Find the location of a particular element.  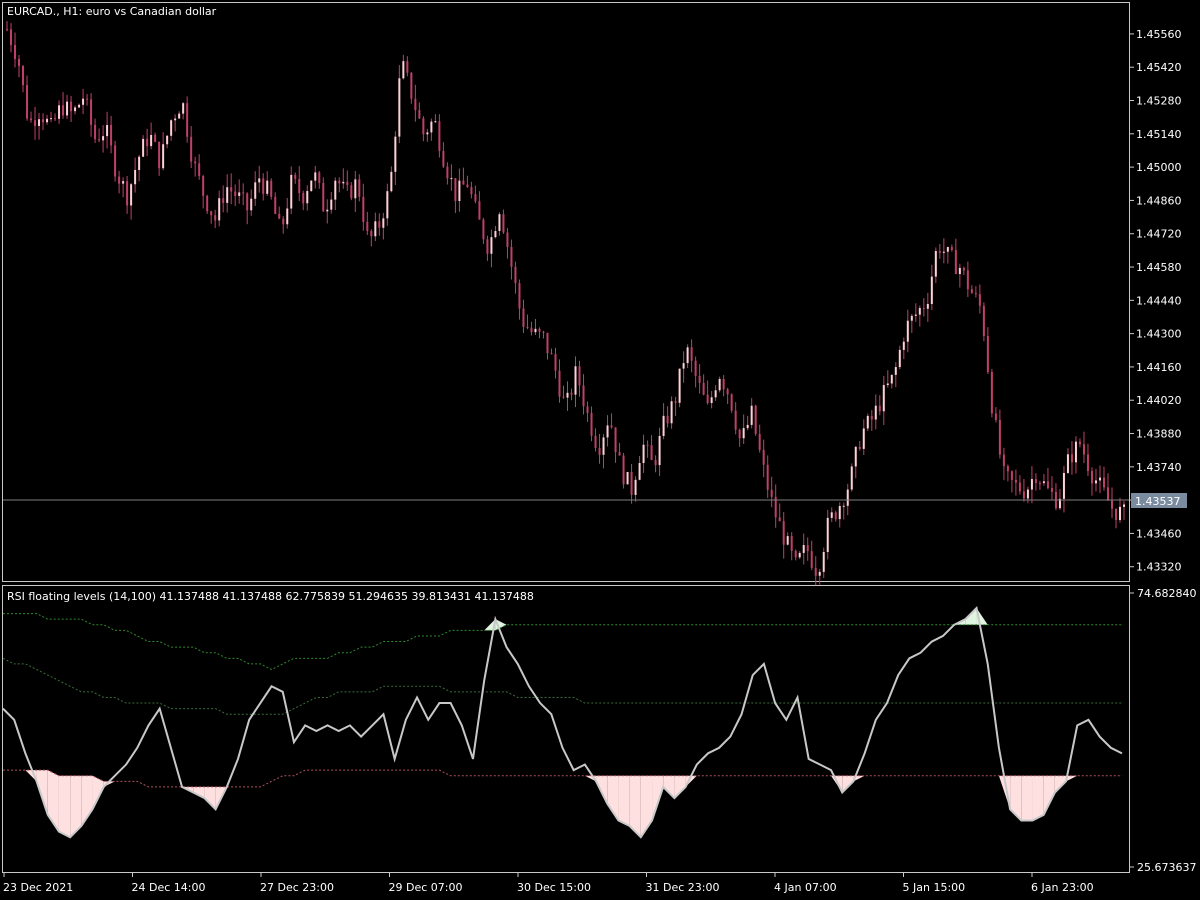

time-label: 31 Dec 23:00 is located at coordinates (683, 887).